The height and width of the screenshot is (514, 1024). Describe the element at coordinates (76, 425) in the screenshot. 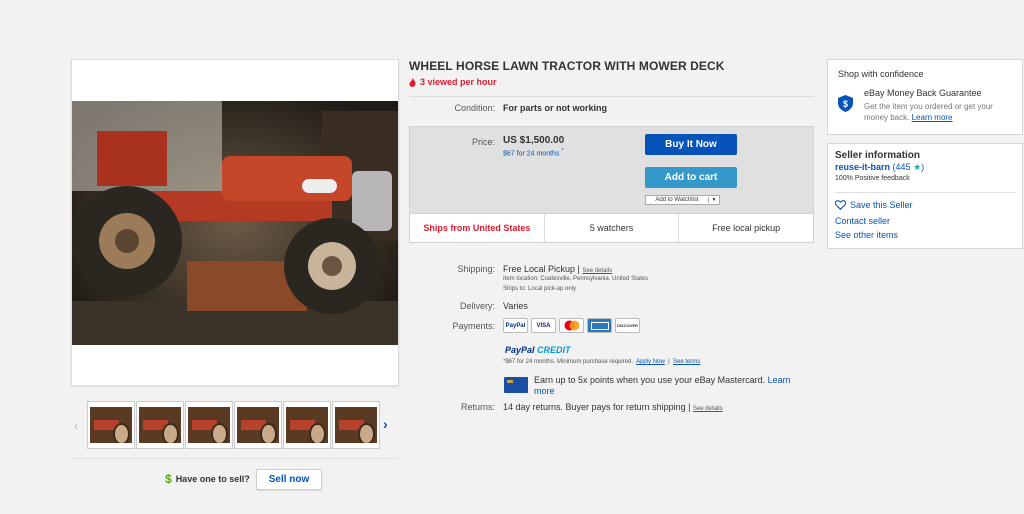

I see `thumb-prev-icon: ‹` at that location.